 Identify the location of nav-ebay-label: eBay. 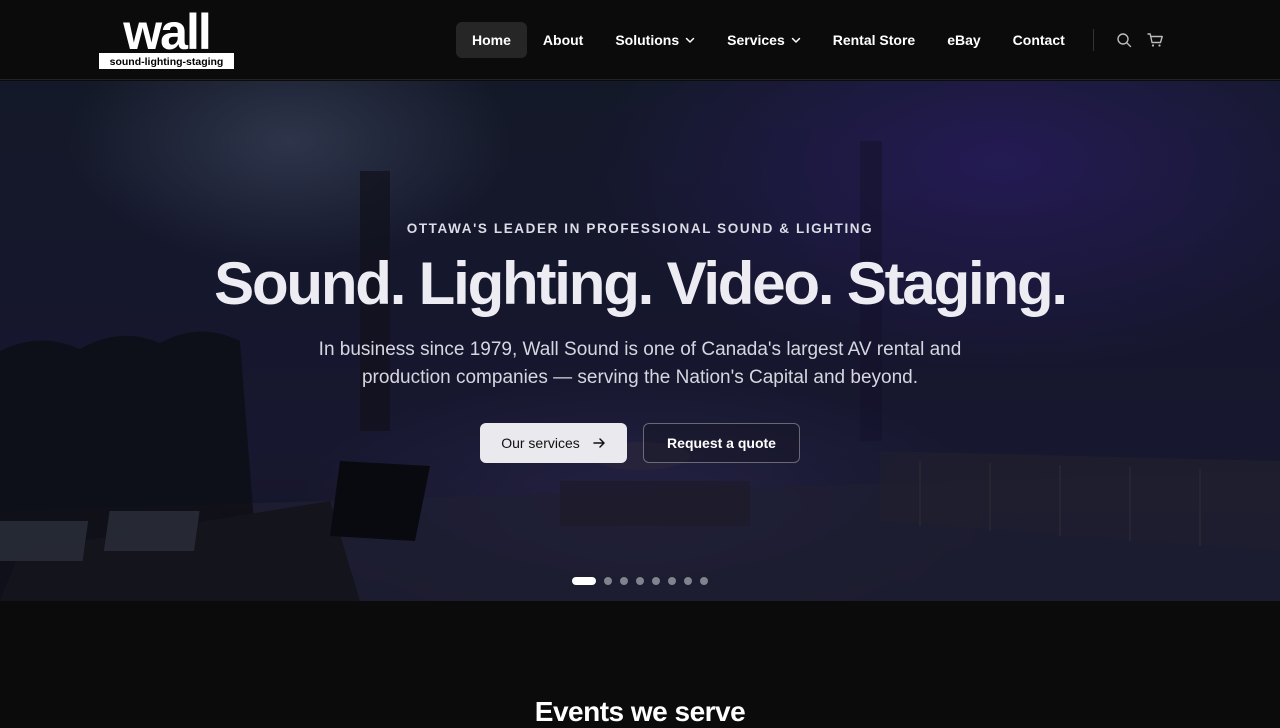
(964, 40).